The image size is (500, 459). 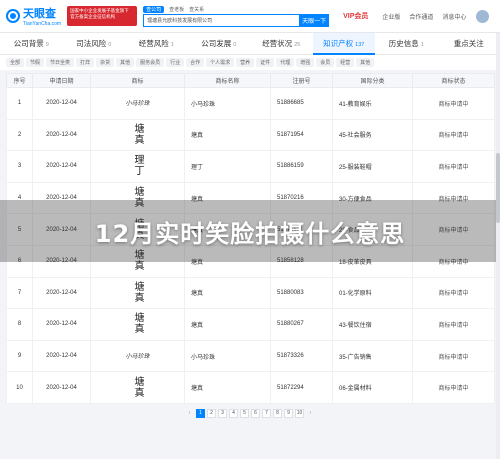 What do you see at coordinates (372, 103) in the screenshot?
I see `international-class: 41-教育娱乐` at bounding box center [372, 103].